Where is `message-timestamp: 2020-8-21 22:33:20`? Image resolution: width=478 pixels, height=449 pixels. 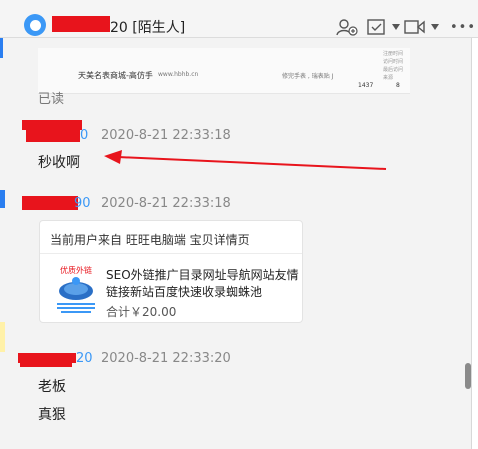
message-timestamp: 2020-8-21 22:33:20 is located at coordinates (166, 358).